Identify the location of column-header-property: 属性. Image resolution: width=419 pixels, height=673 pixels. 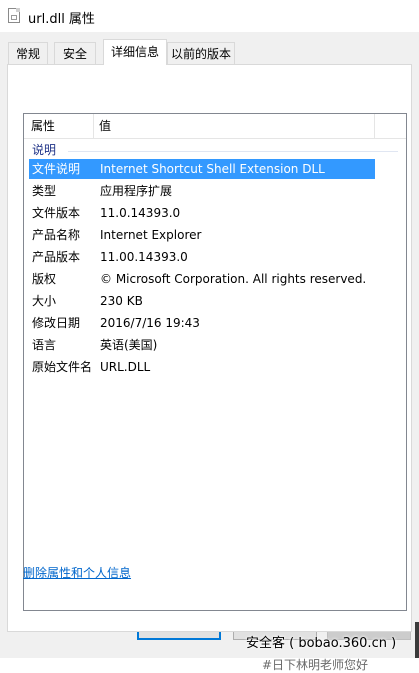
(43, 126).